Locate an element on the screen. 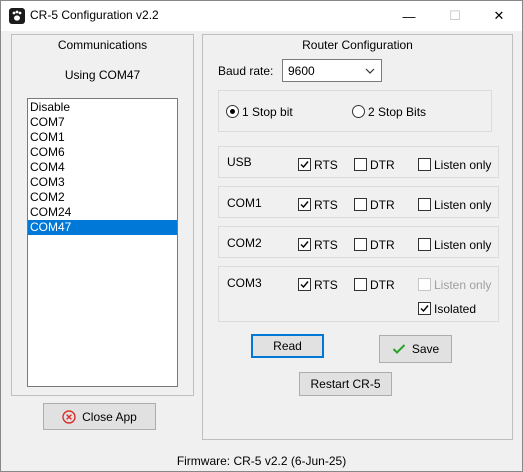 This screenshot has height=472, width=523. com1-listen-checkbox is located at coordinates (424, 204).